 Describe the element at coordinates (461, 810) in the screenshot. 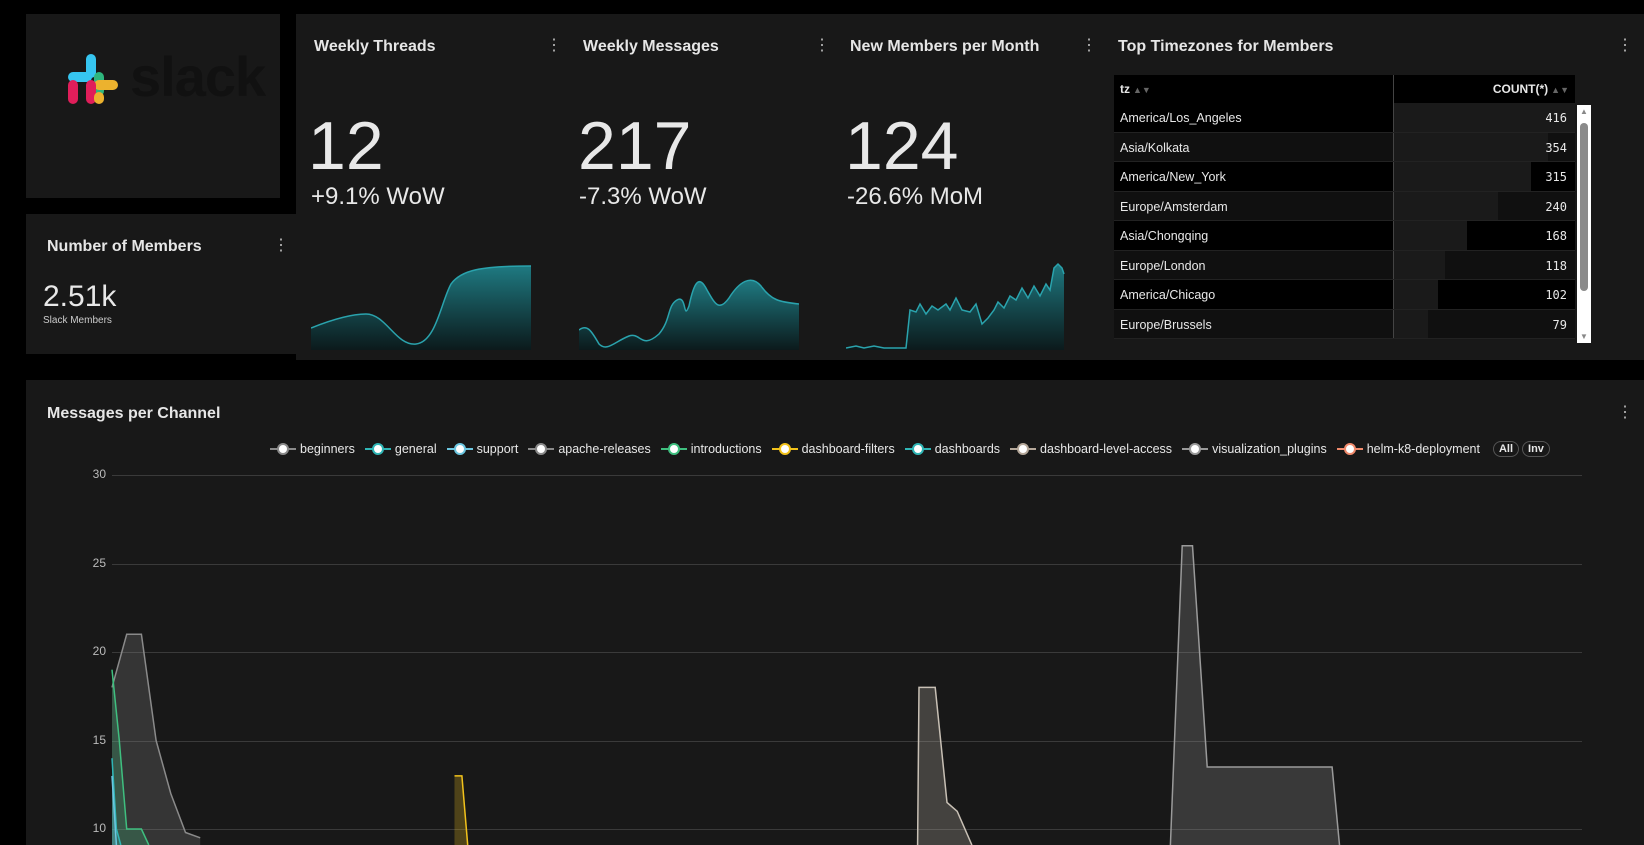

I see `series-area-dashboard-filters` at that location.